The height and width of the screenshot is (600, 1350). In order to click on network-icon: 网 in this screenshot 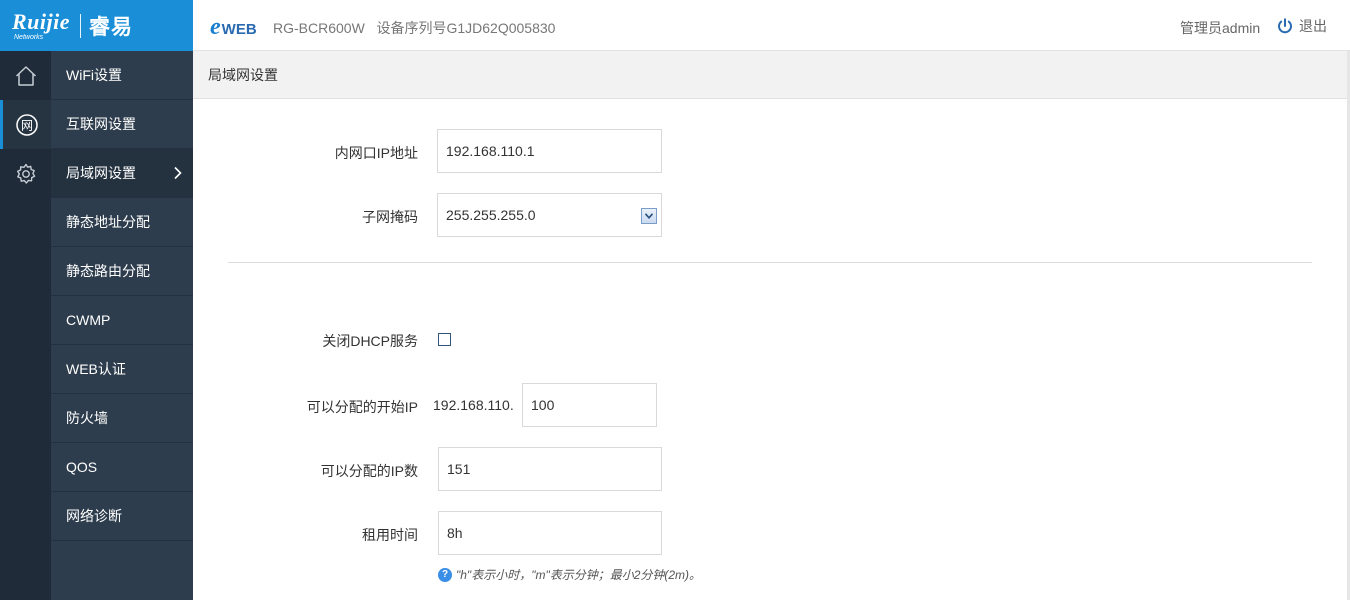, I will do `click(27, 124)`.